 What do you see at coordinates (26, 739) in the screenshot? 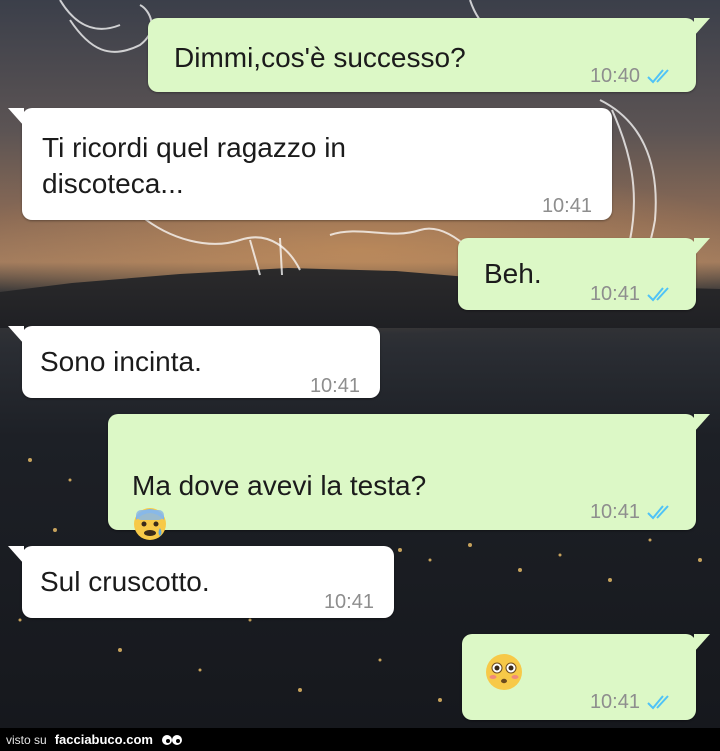
I see `visto-su-label: visto su` at bounding box center [26, 739].